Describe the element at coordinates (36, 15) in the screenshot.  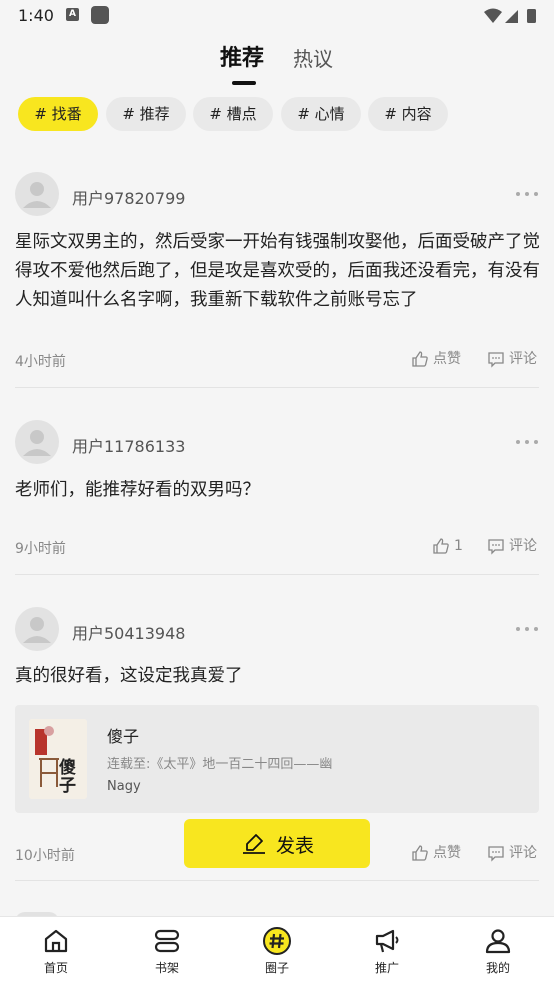
I see `status-time: 1:40` at that location.